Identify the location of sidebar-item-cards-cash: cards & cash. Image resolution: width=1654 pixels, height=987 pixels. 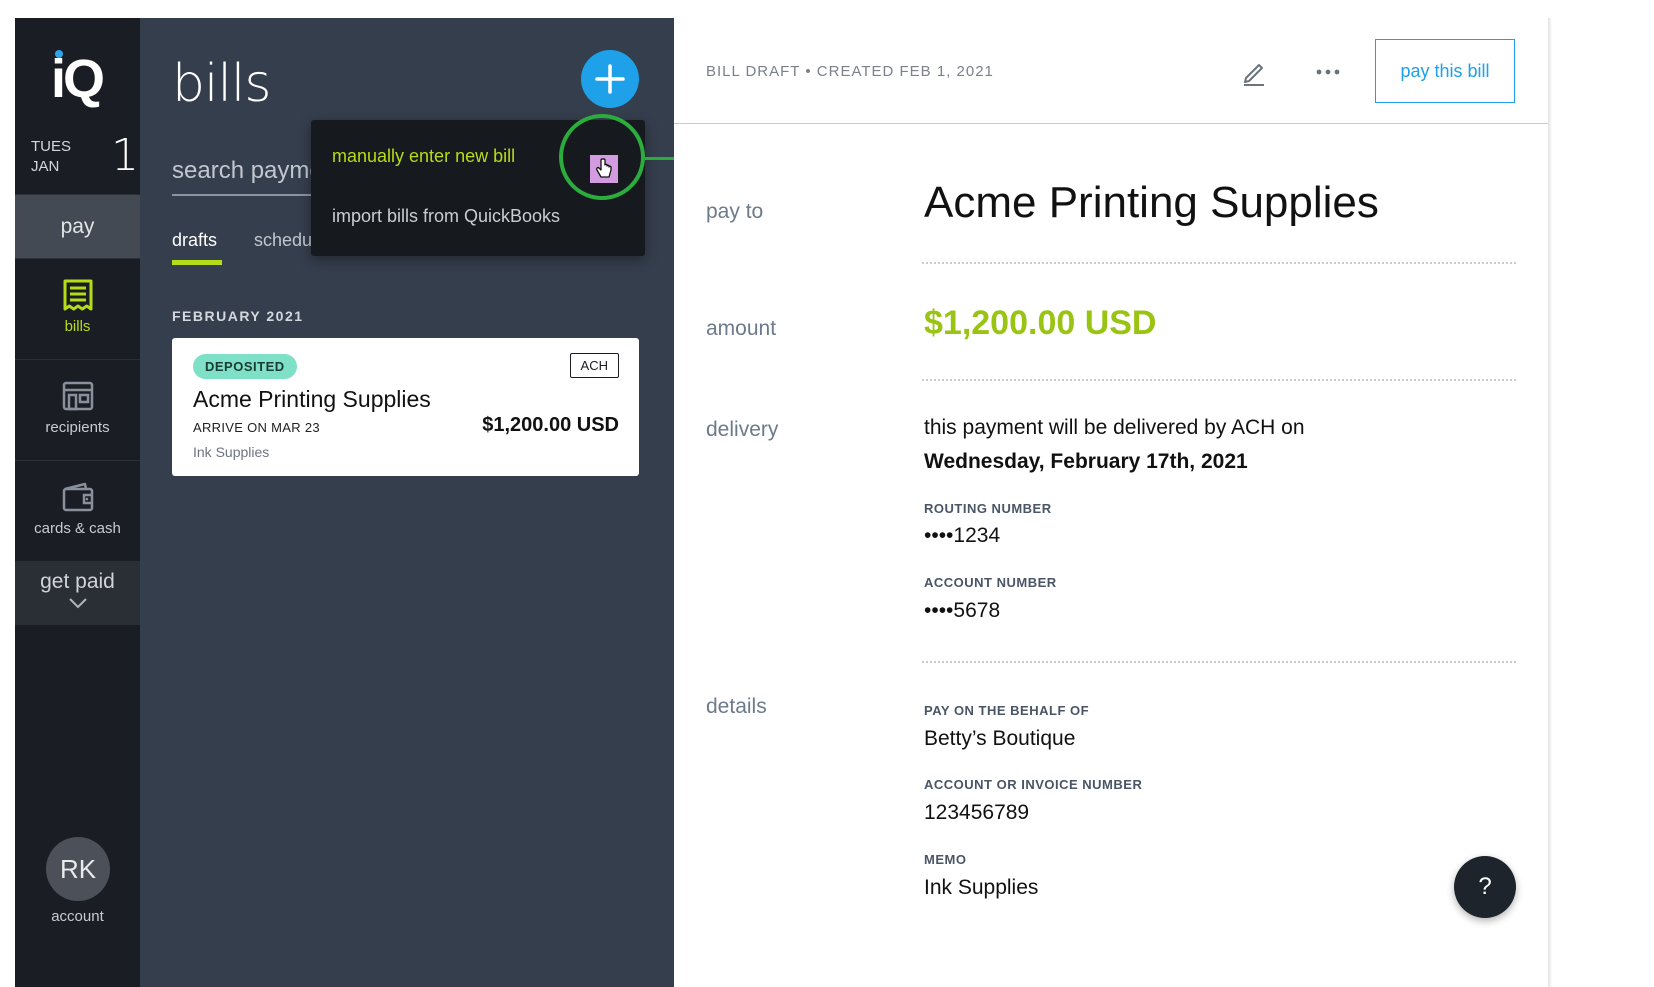
(77, 510).